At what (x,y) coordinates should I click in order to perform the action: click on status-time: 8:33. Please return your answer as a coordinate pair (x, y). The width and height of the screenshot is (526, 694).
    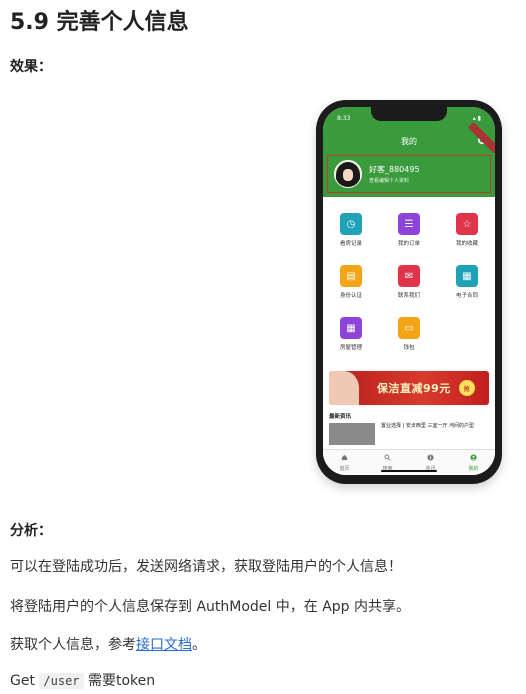
    Looking at the image, I should click on (344, 118).